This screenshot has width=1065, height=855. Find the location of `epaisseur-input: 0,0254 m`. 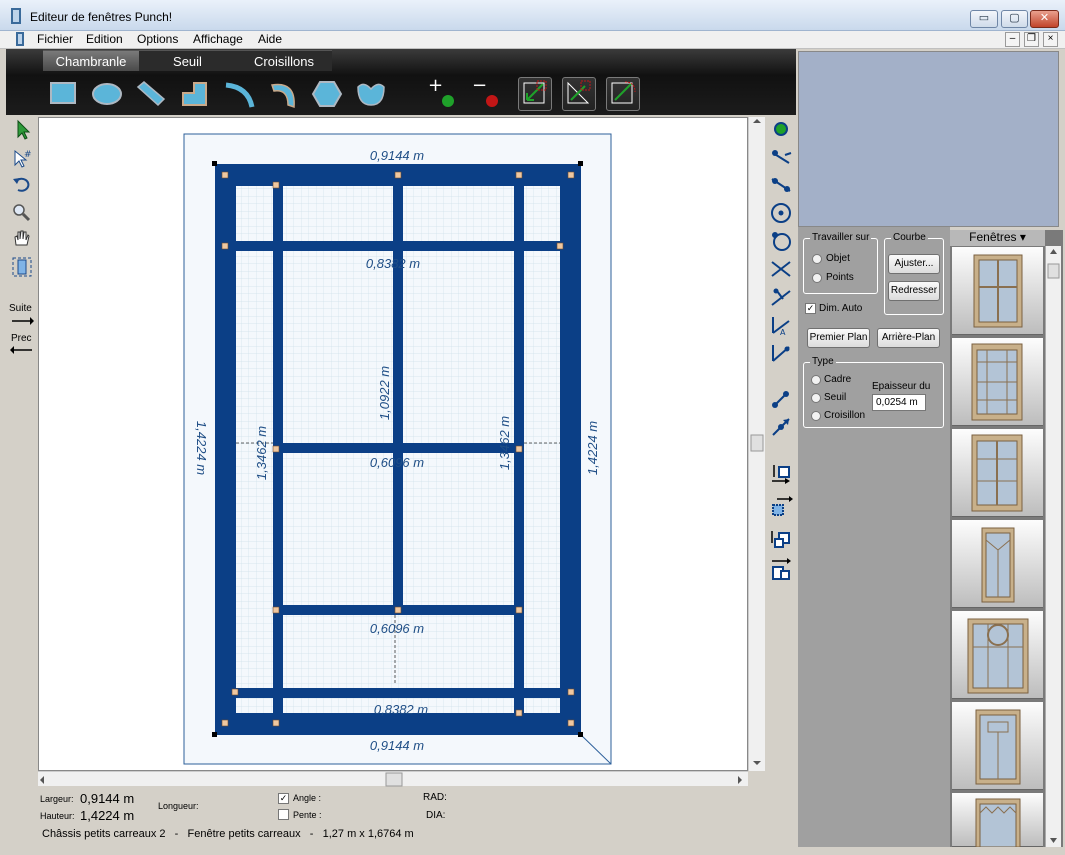

epaisseur-input: 0,0254 m is located at coordinates (899, 402).